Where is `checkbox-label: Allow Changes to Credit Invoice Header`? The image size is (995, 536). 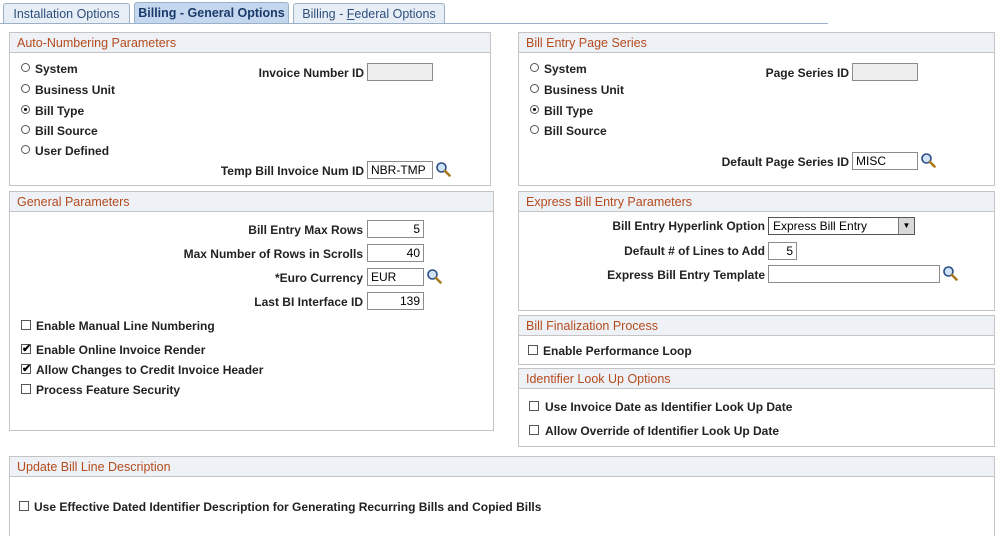
checkbox-label: Allow Changes to Credit Invoice Header is located at coordinates (150, 370).